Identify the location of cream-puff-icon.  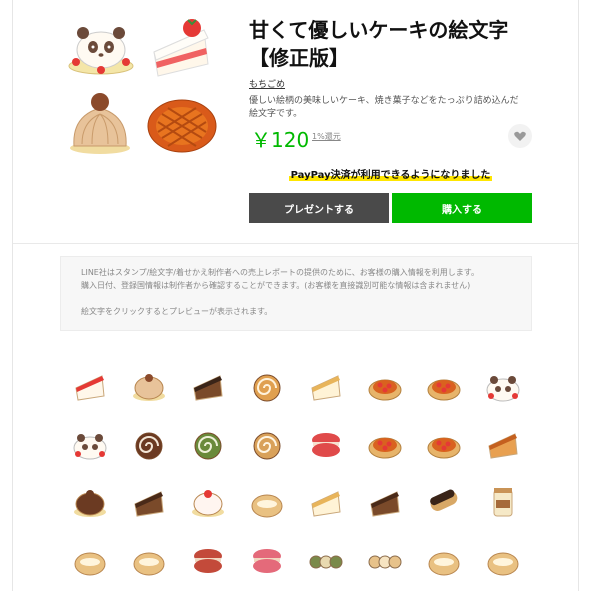
(266, 506).